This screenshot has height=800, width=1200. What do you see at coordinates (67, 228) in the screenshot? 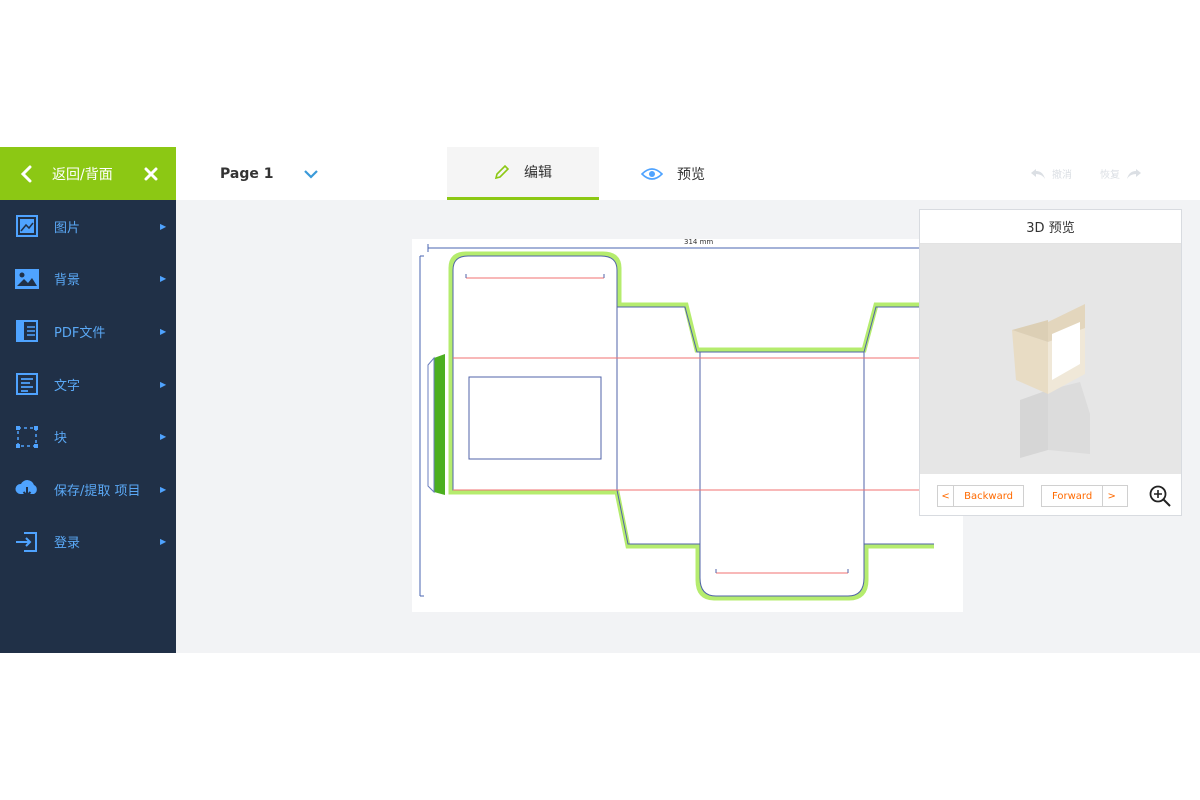
I see `sidebar-item-label: 图片` at bounding box center [67, 228].